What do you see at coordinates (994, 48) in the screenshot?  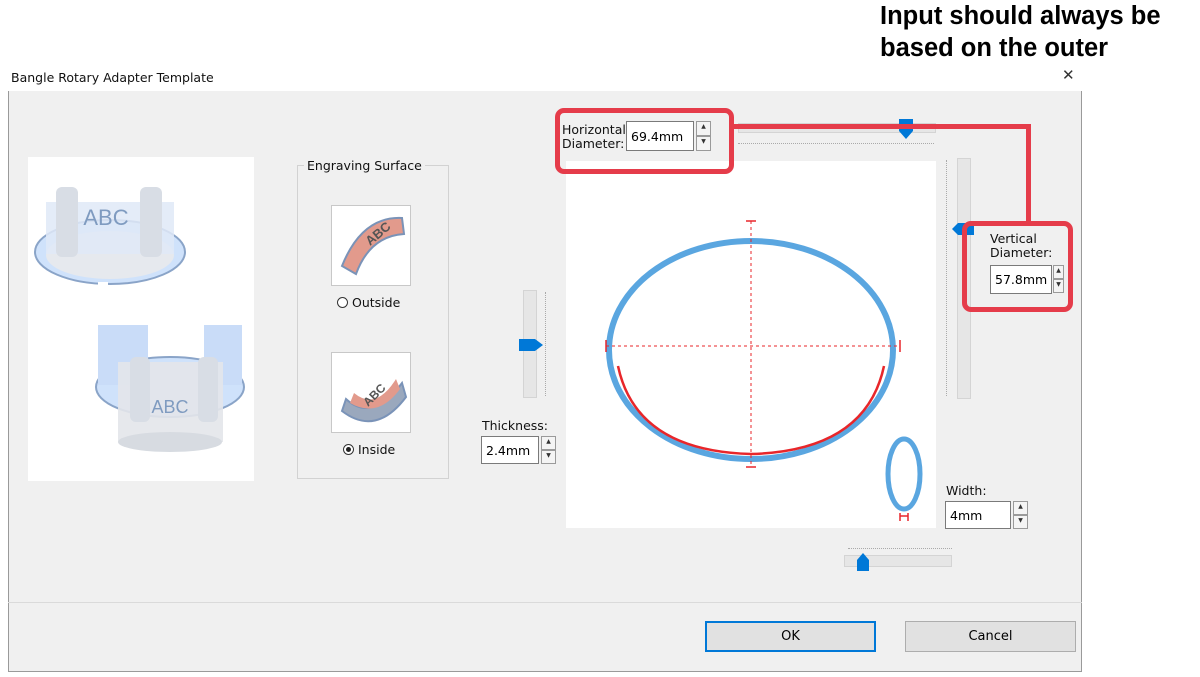 I see `annotation-line-2: based on the outer` at bounding box center [994, 48].